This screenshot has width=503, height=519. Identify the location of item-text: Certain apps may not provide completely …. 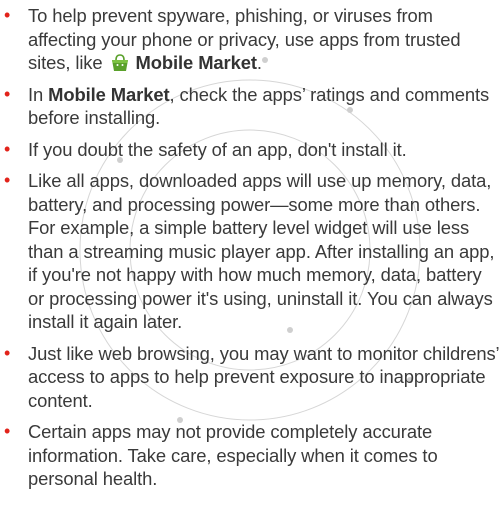
(233, 455).